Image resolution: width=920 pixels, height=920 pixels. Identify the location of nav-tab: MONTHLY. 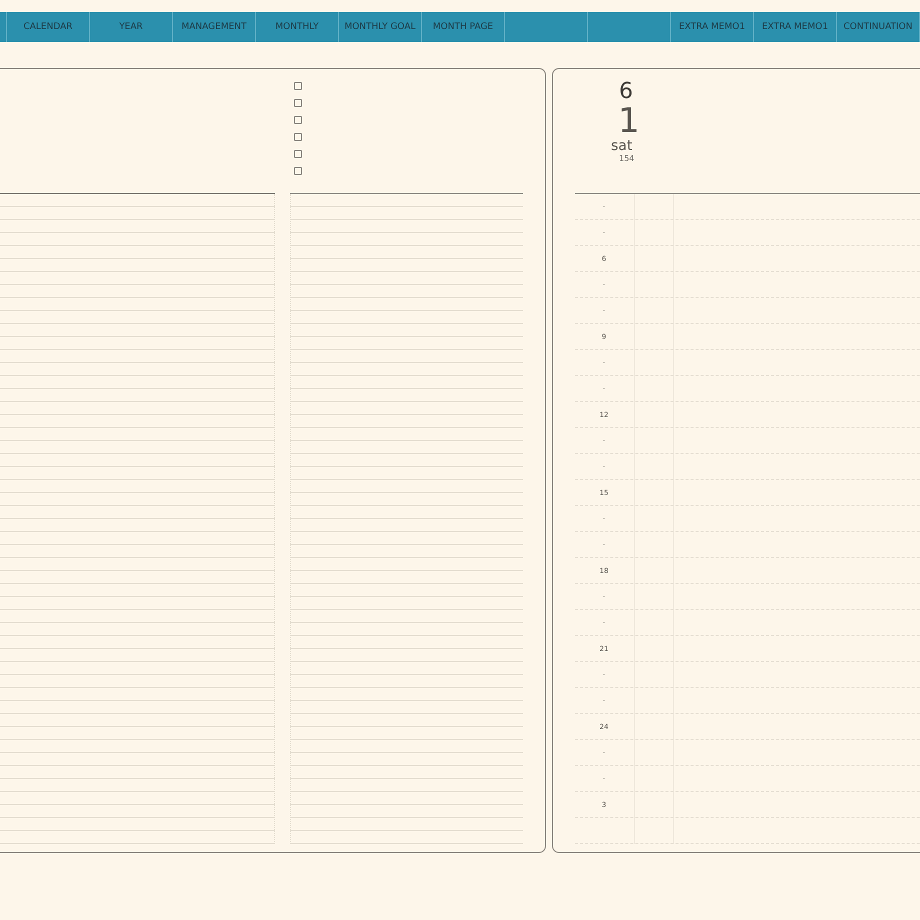
(297, 27).